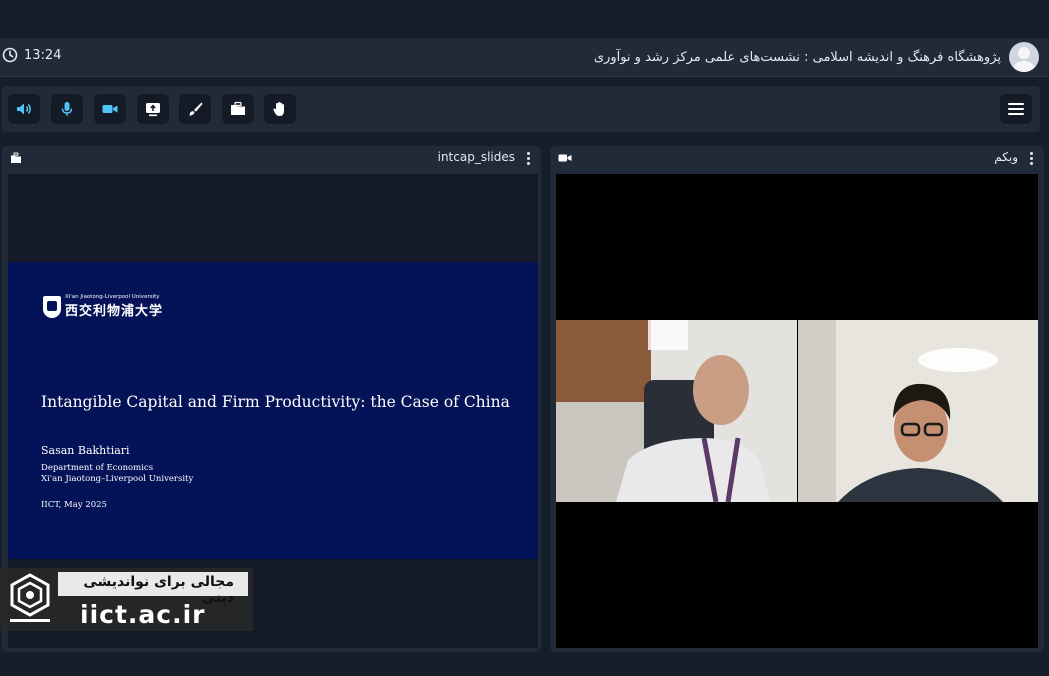  I want to click on session-time: 13:24, so click(43, 55).